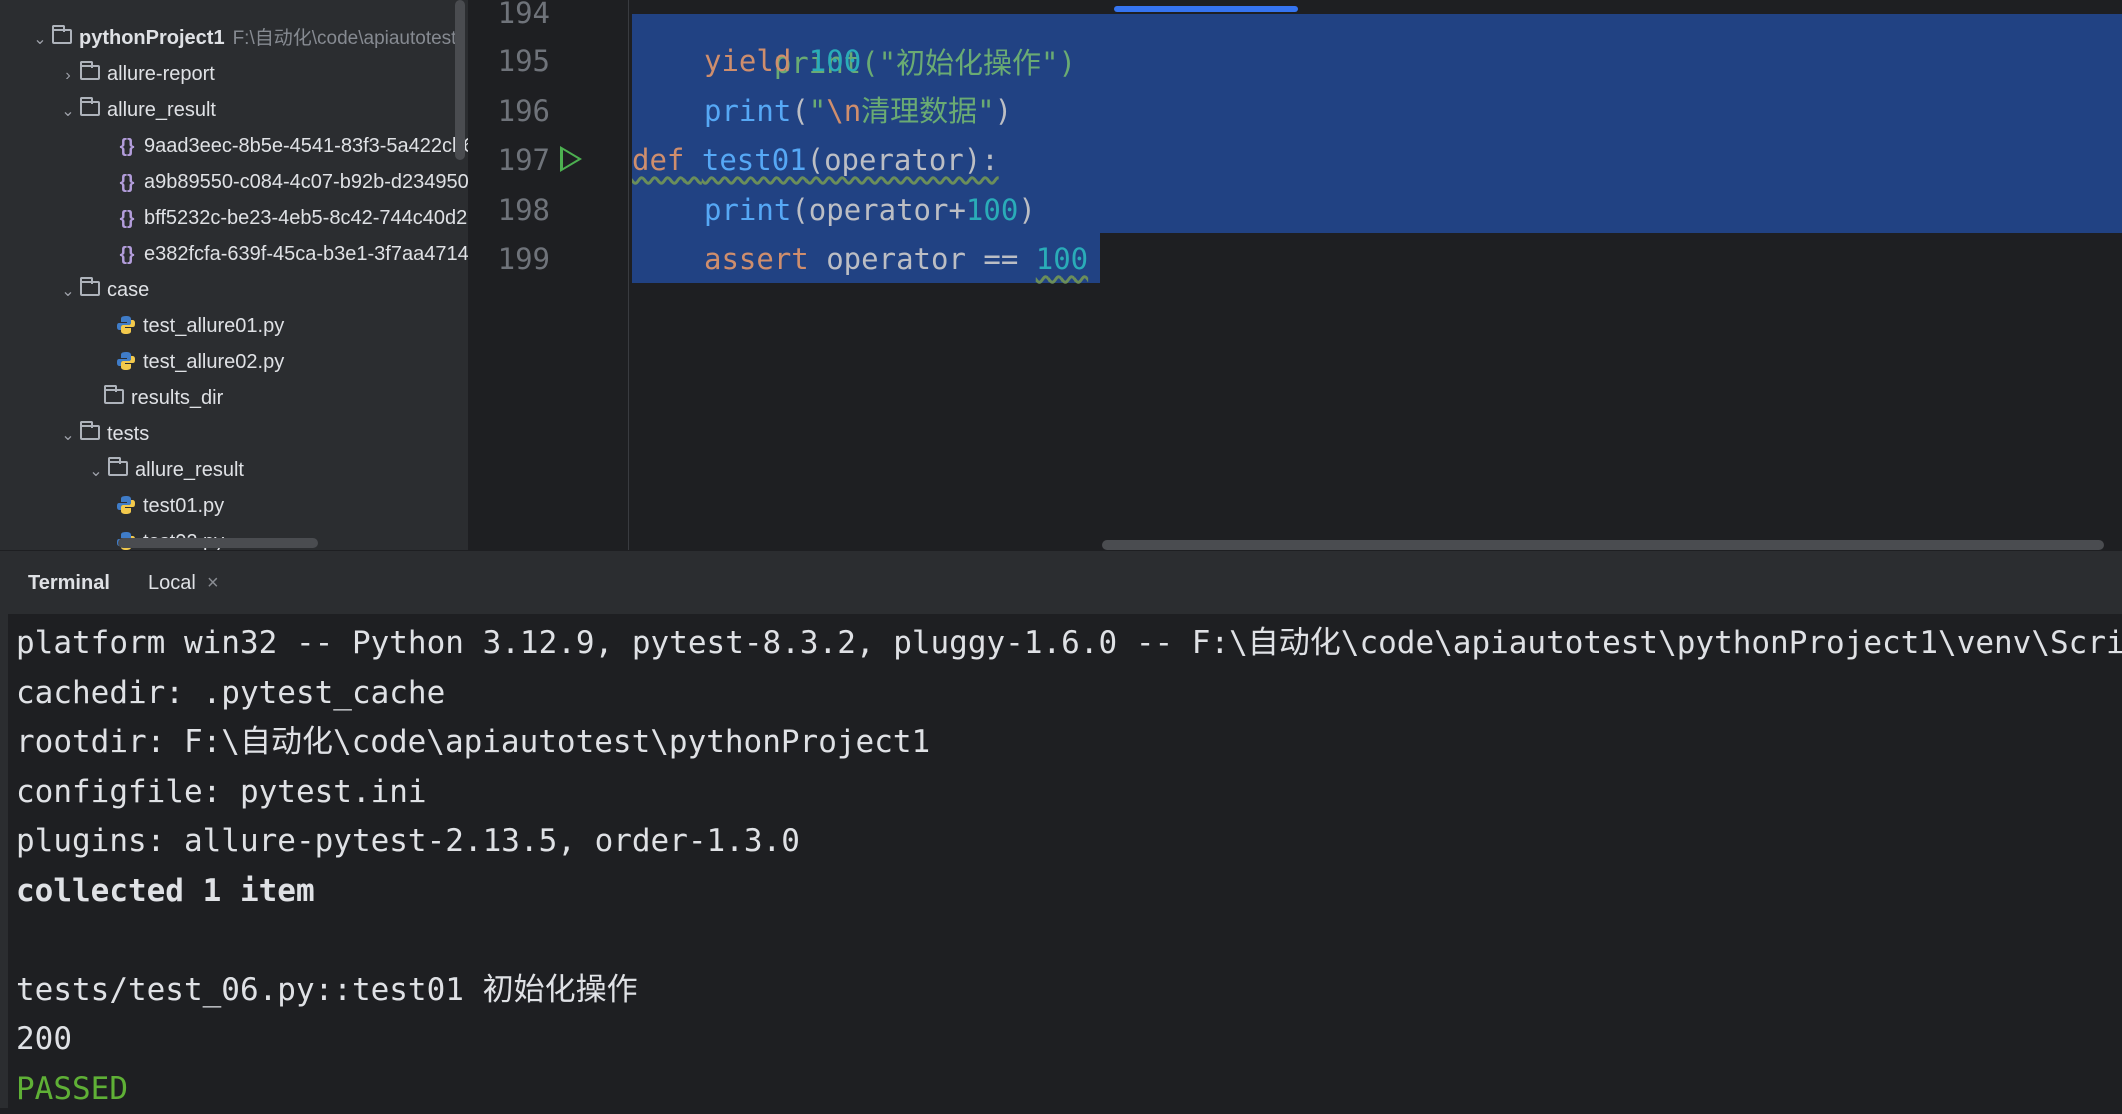 The height and width of the screenshot is (1114, 2122). I want to click on line-number: 195, so click(523, 61).